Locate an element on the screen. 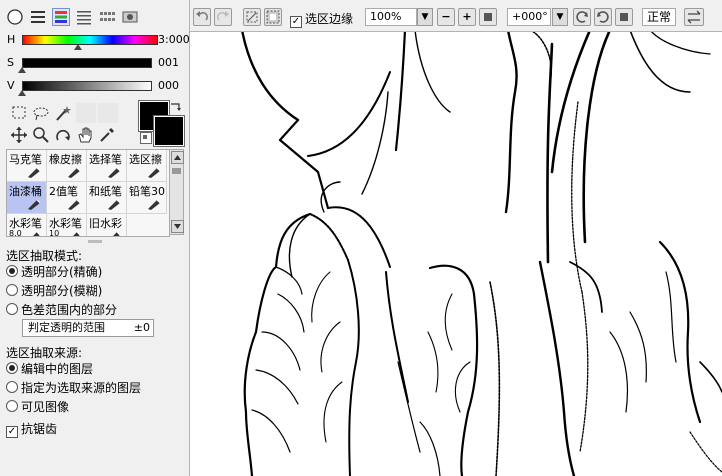  zoom-in-button: + is located at coordinates (467, 17).